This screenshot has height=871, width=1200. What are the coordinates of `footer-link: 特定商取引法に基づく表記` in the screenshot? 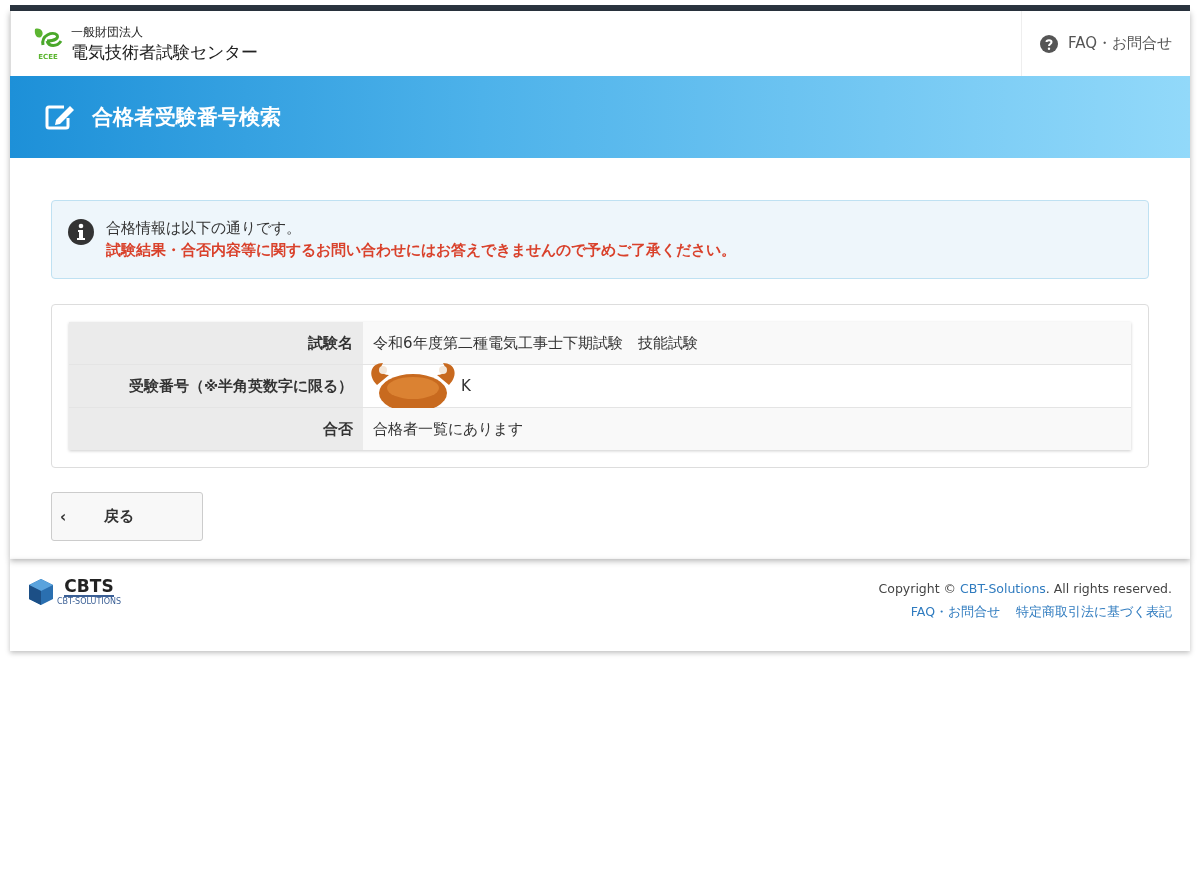 It's located at (1094, 612).